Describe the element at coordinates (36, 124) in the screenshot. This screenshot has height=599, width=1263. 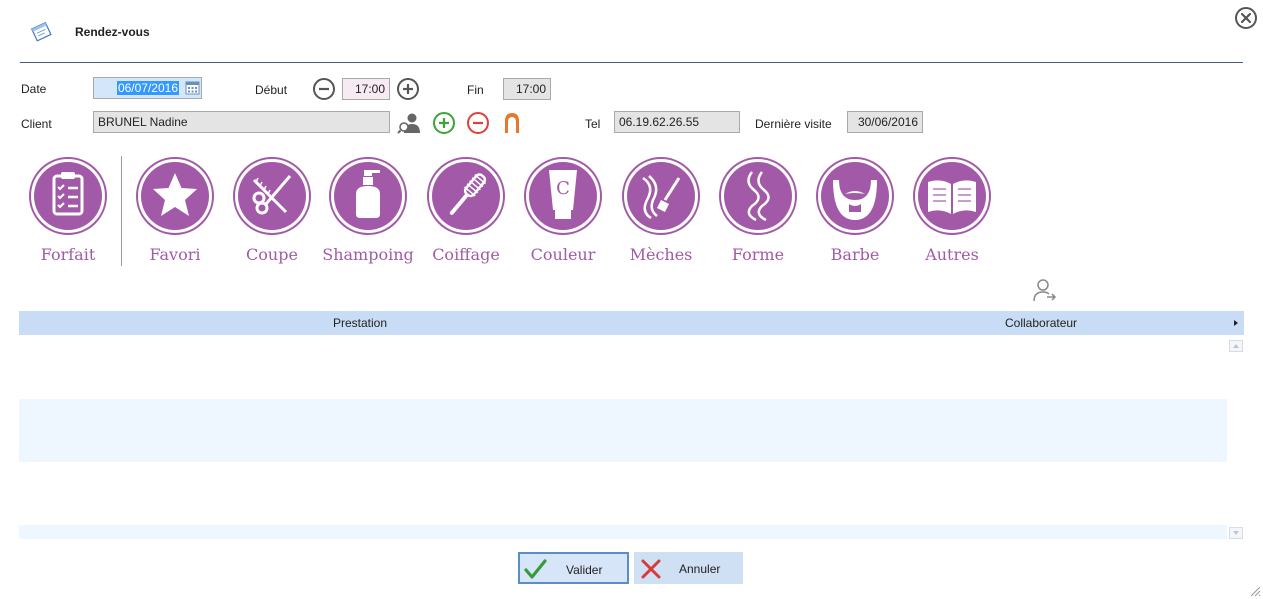
I see `client-label: Client` at that location.